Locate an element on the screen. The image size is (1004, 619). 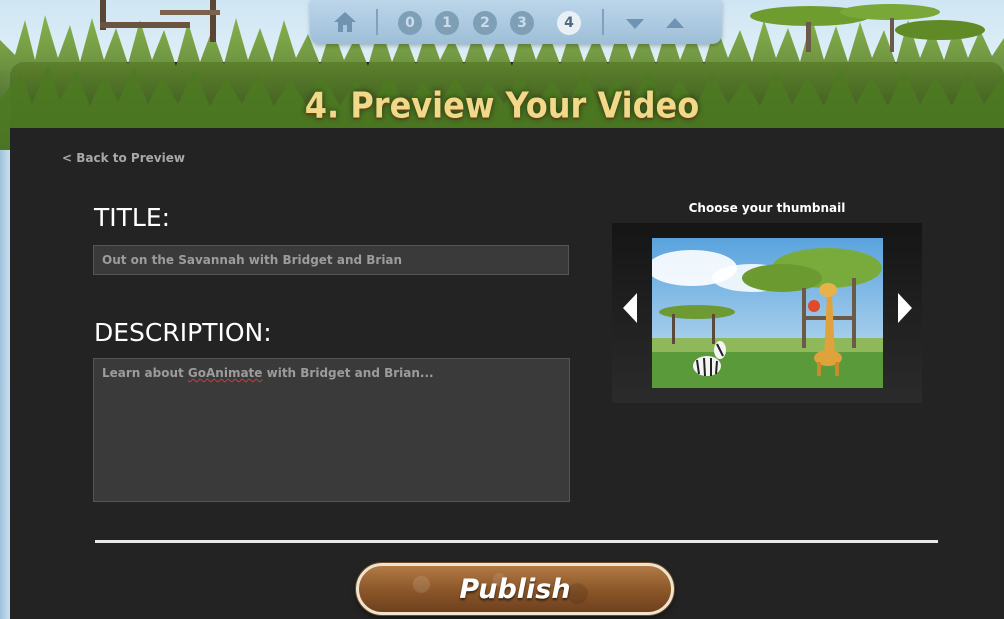
title-label: TITLE: is located at coordinates (132, 217).